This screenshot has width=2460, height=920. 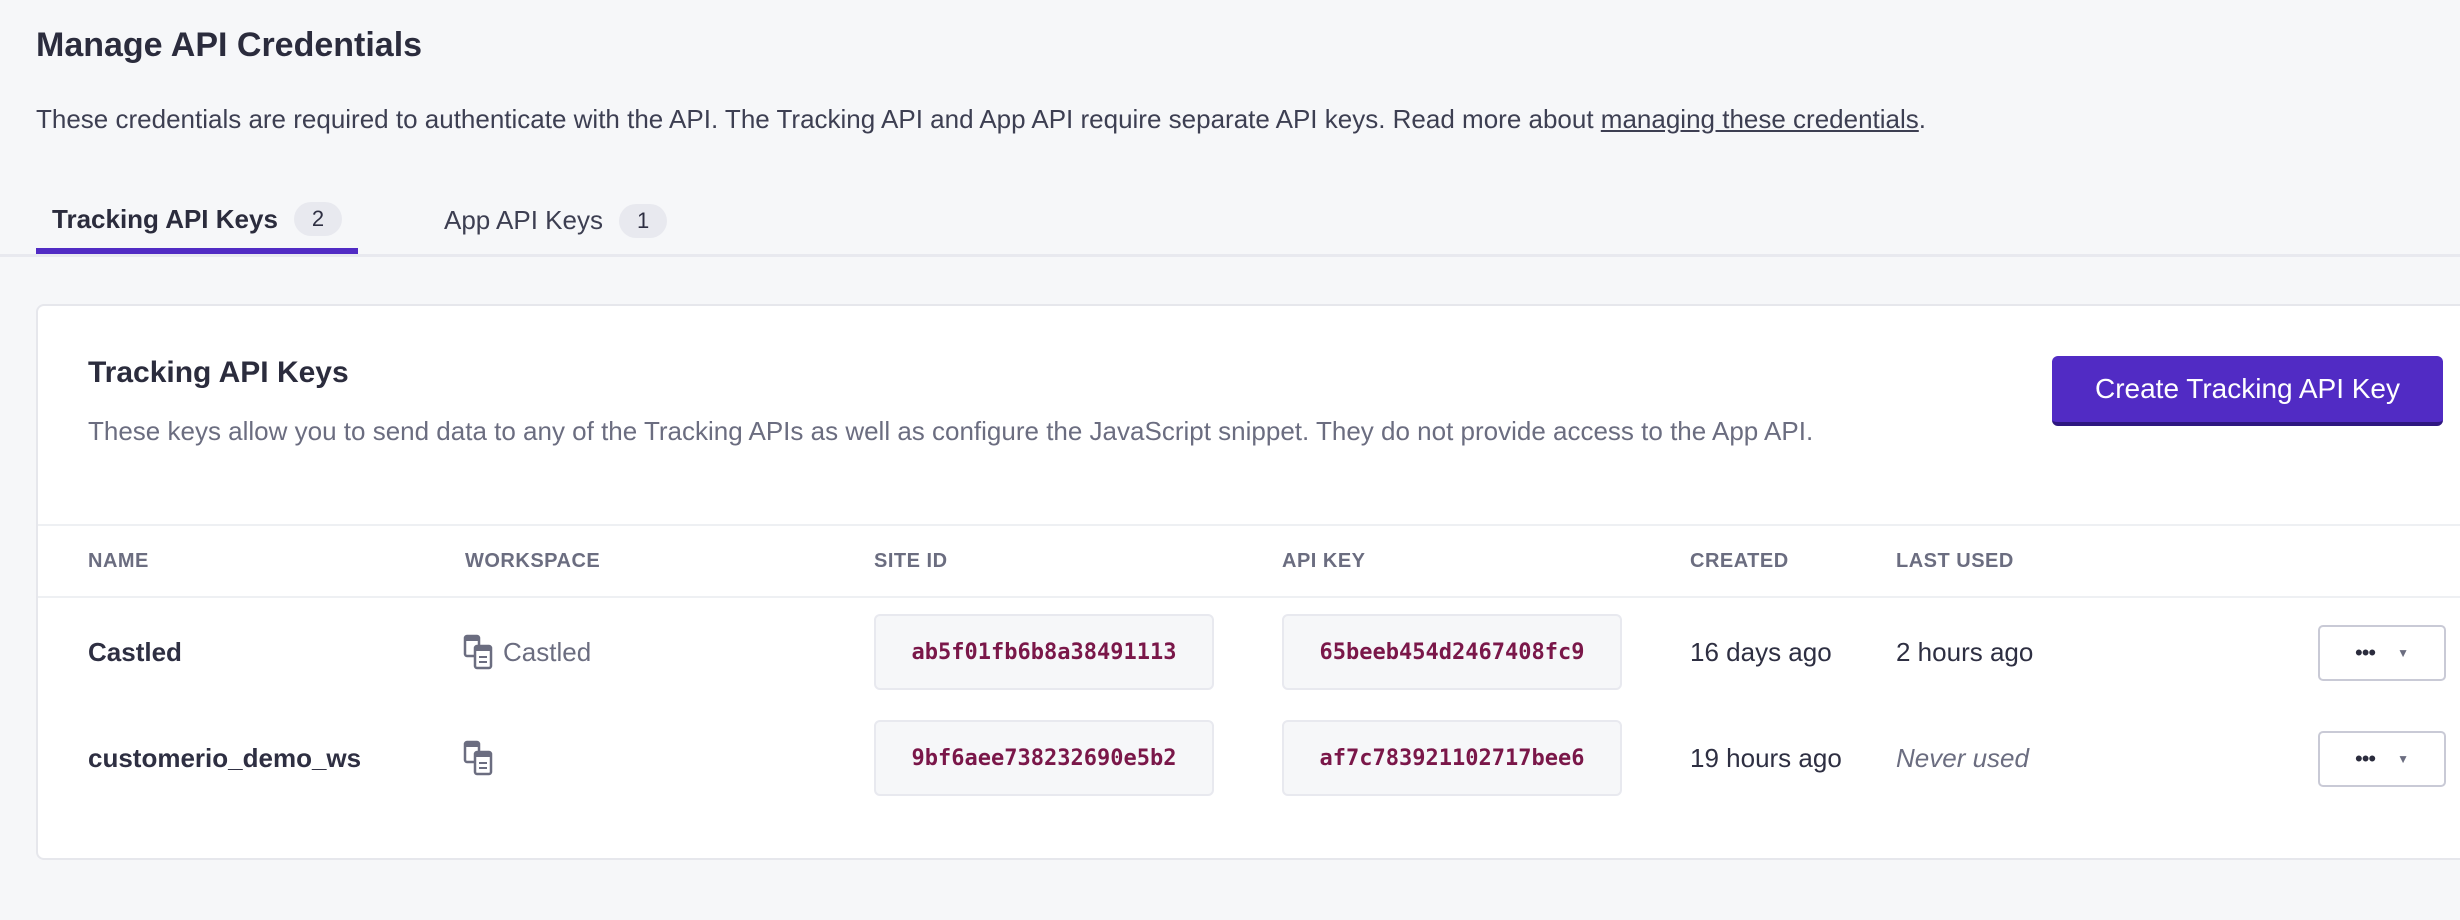 What do you see at coordinates (1452, 758) in the screenshot?
I see `api-key-value: af7c783921102717bee6` at bounding box center [1452, 758].